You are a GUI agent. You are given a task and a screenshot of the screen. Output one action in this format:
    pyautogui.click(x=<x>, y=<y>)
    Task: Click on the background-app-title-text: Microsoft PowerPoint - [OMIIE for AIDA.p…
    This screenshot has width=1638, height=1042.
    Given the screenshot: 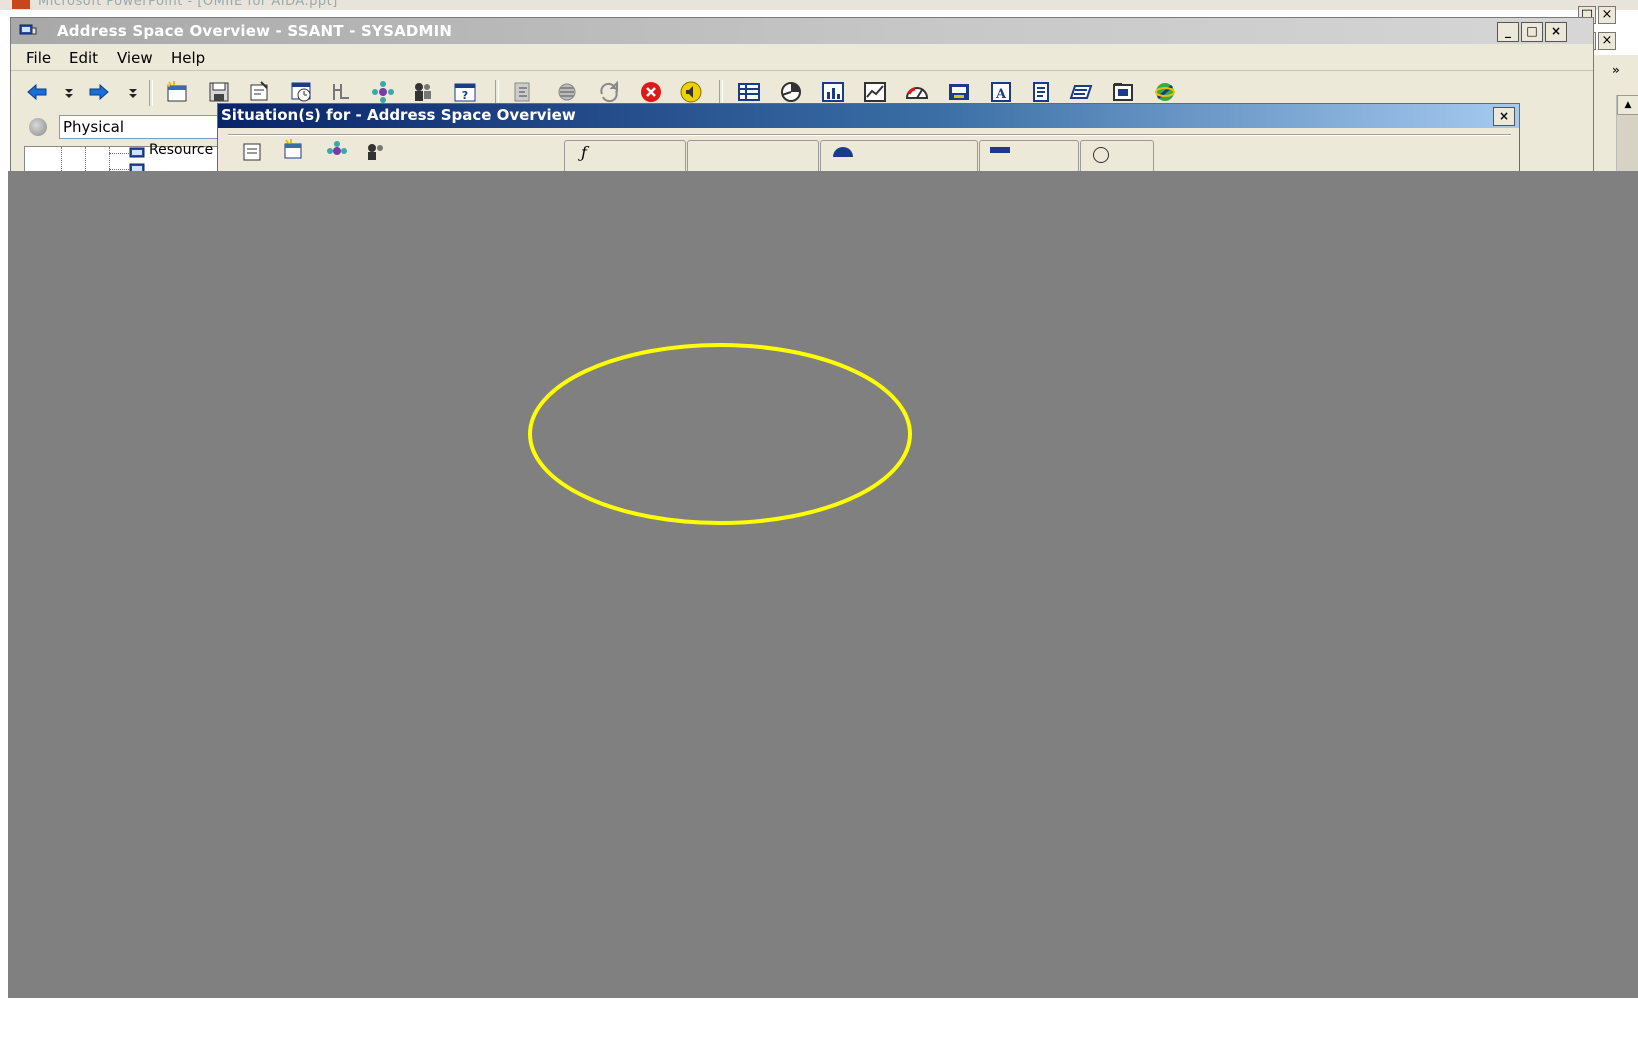 What is the action you would take?
    pyautogui.click(x=188, y=4)
    